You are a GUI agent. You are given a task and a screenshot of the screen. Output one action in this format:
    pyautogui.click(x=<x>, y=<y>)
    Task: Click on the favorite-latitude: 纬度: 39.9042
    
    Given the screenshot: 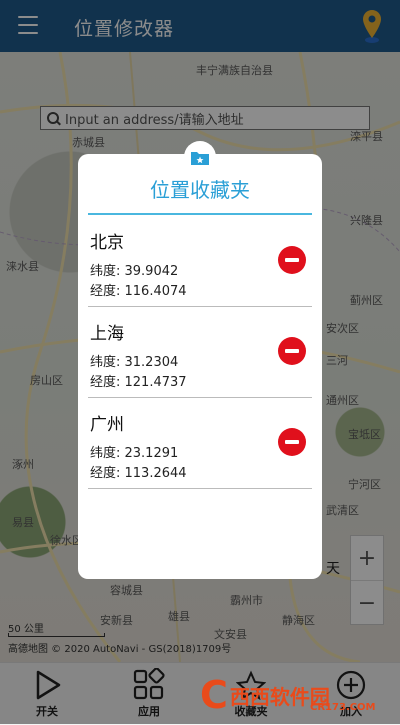 What is the action you would take?
    pyautogui.click(x=134, y=271)
    